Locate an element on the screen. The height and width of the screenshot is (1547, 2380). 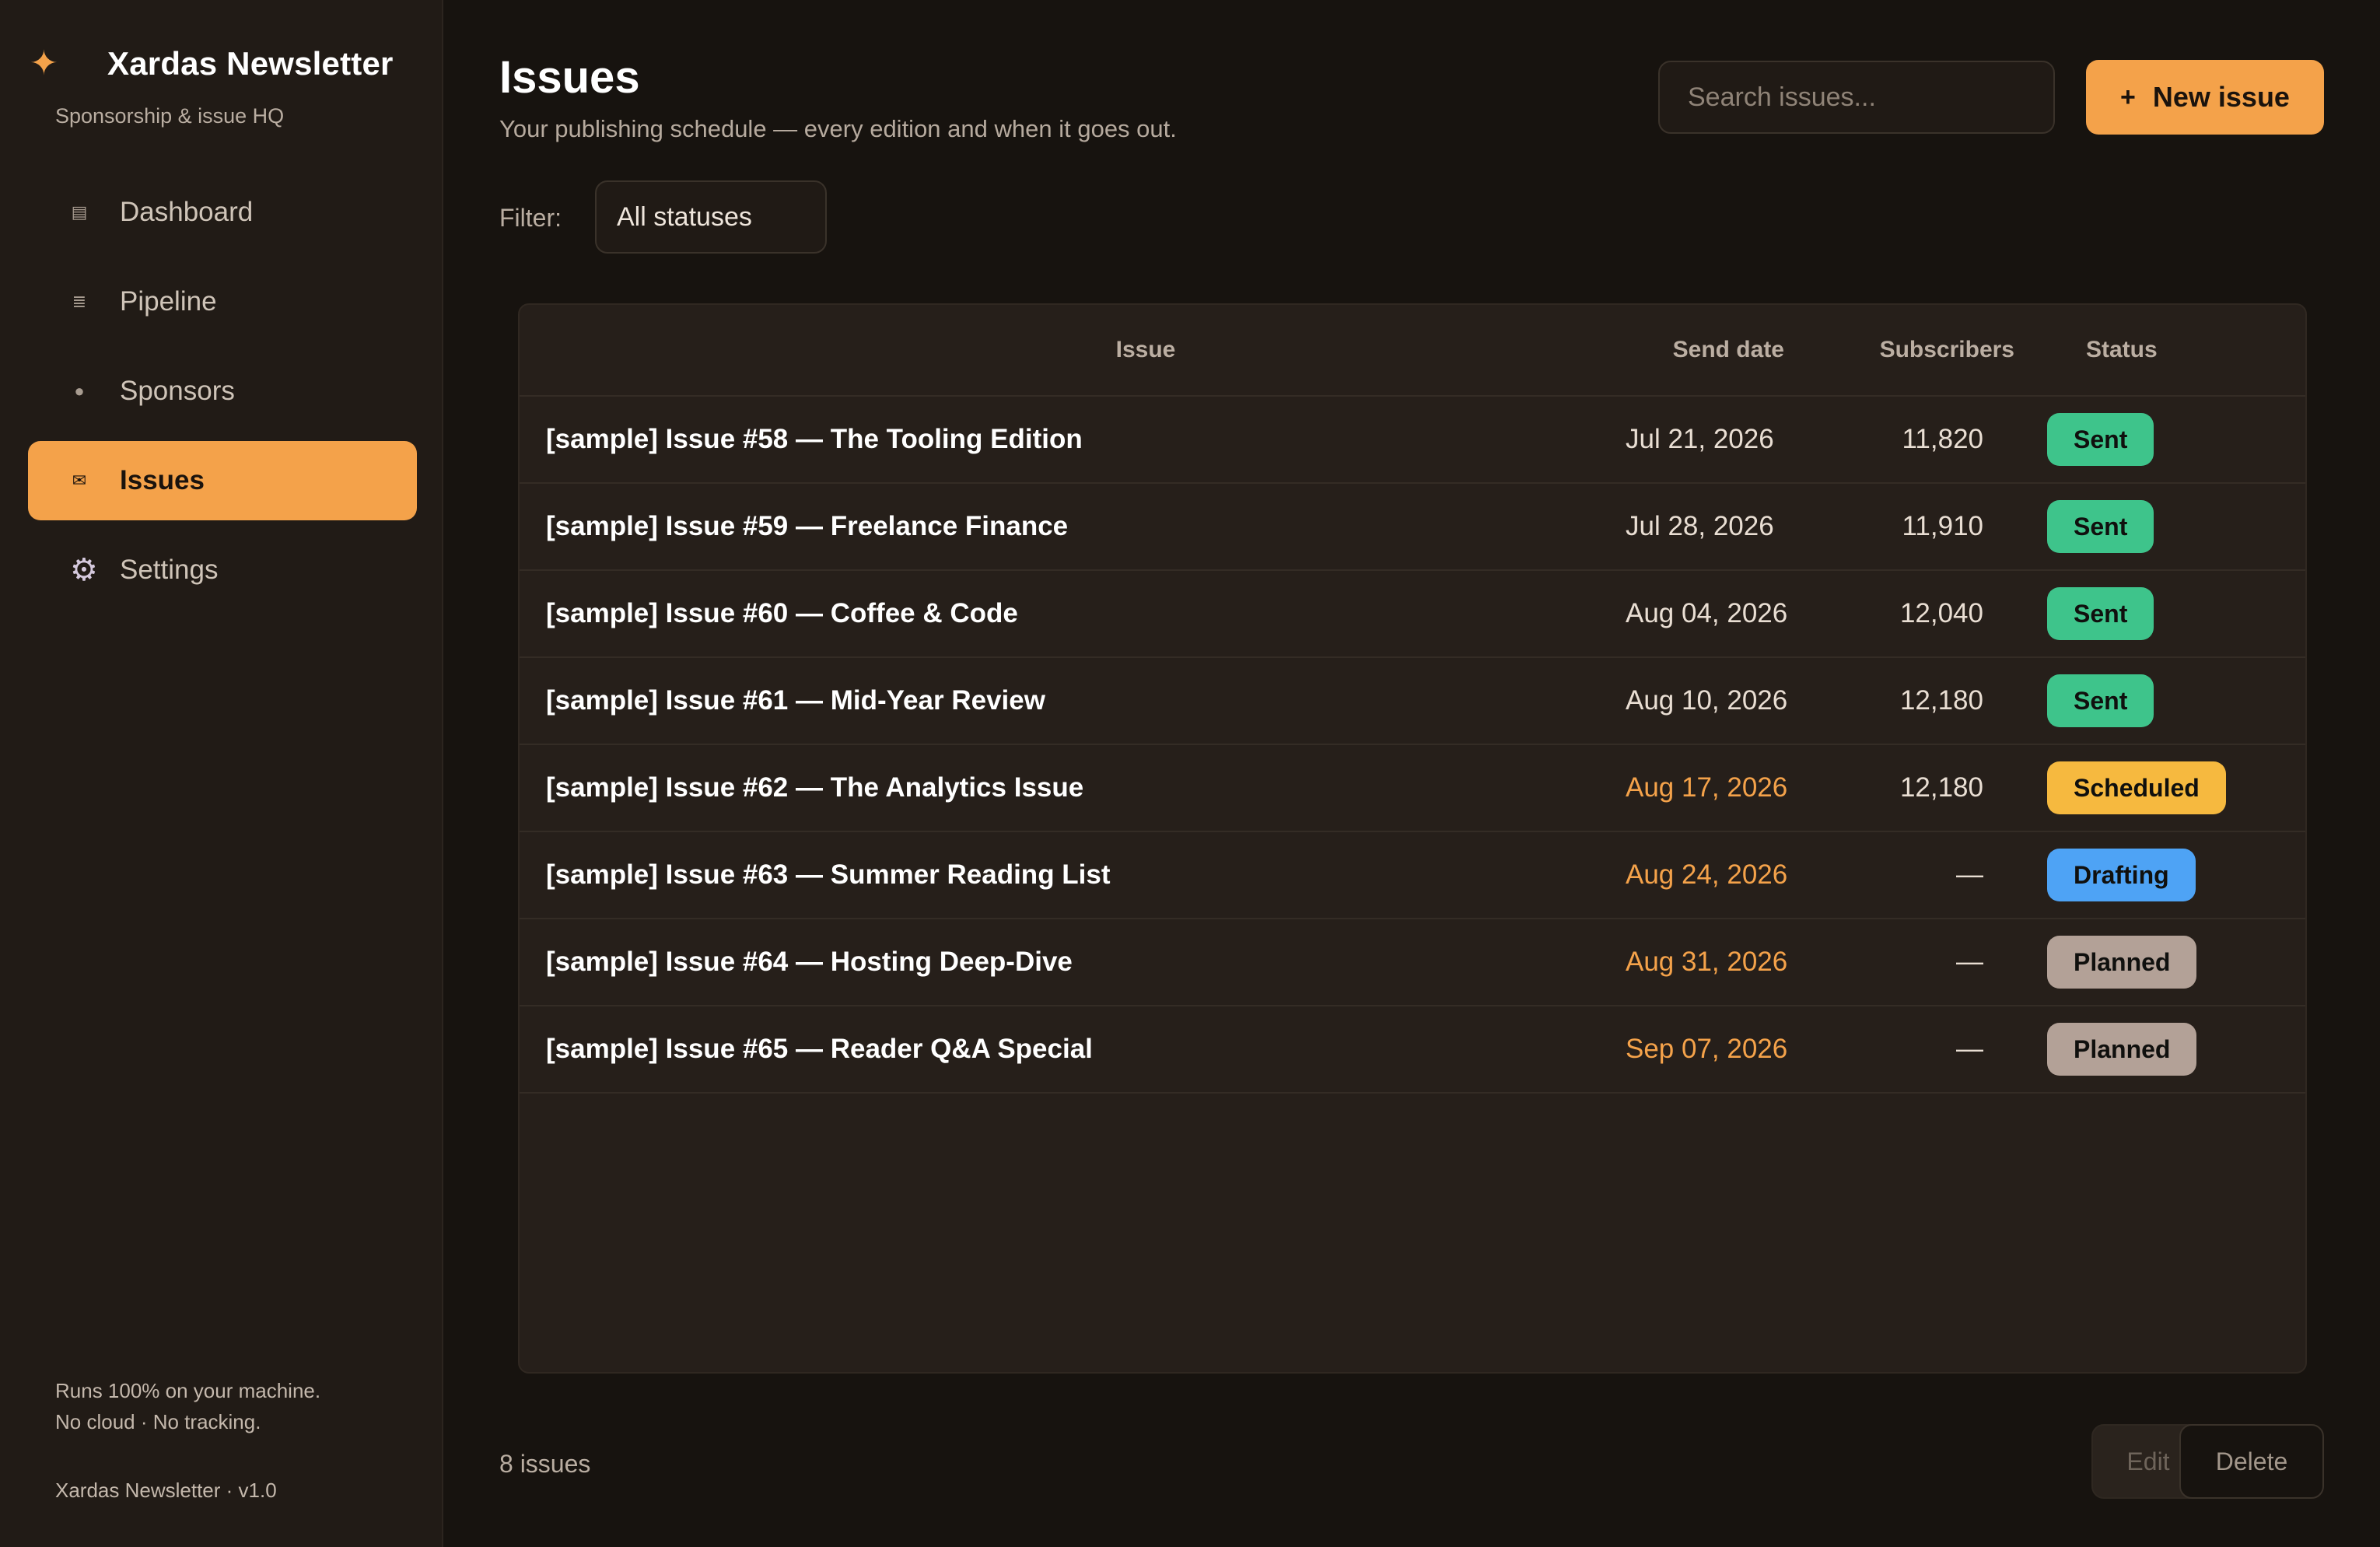
sidebar-item-pipeline: ≣ Pipeline is located at coordinates (223, 301).